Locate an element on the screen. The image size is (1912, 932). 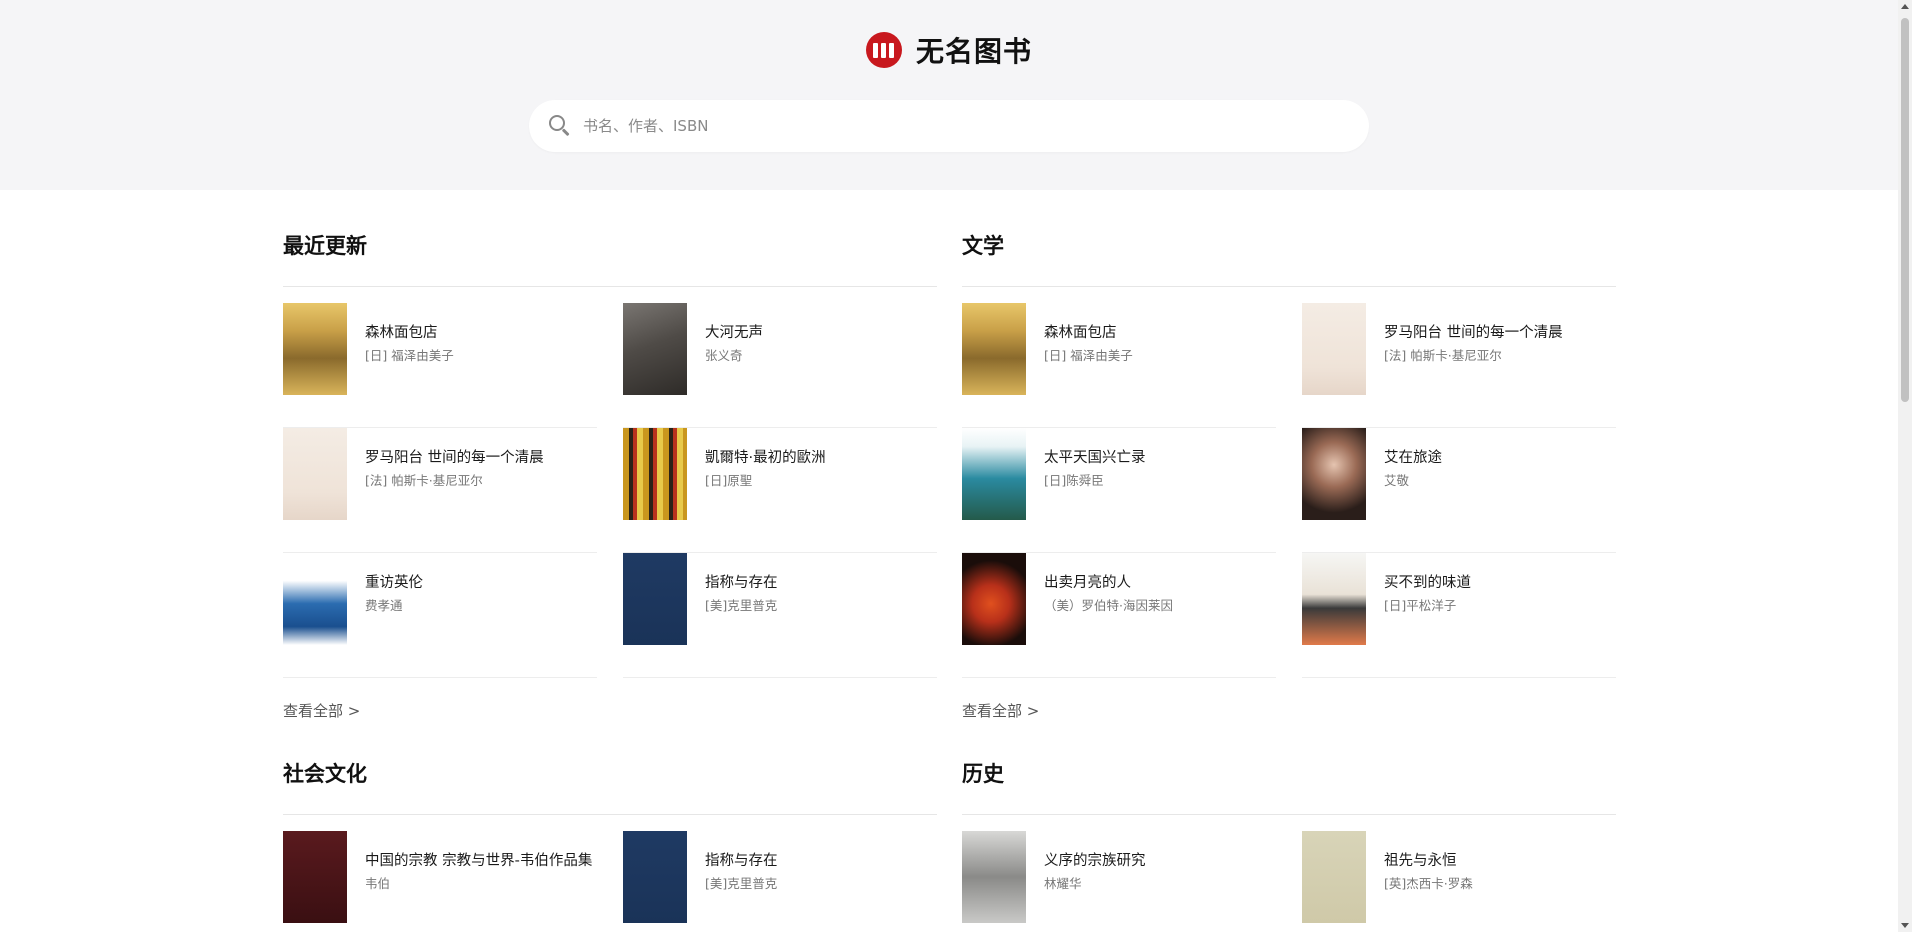
book-title: 祖先与永恒 is located at coordinates (1500, 861).